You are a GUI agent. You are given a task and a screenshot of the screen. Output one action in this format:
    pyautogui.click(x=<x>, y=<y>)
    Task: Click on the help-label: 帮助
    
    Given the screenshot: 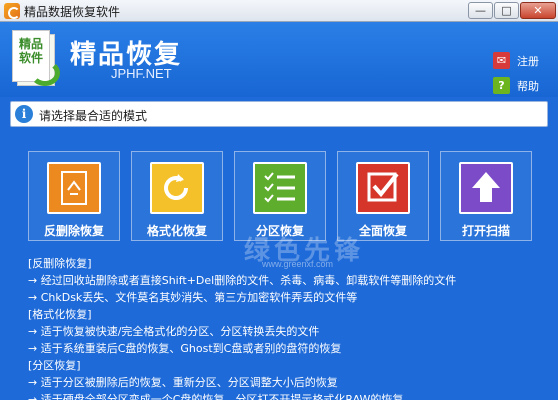 What is the action you would take?
    pyautogui.click(x=528, y=86)
    